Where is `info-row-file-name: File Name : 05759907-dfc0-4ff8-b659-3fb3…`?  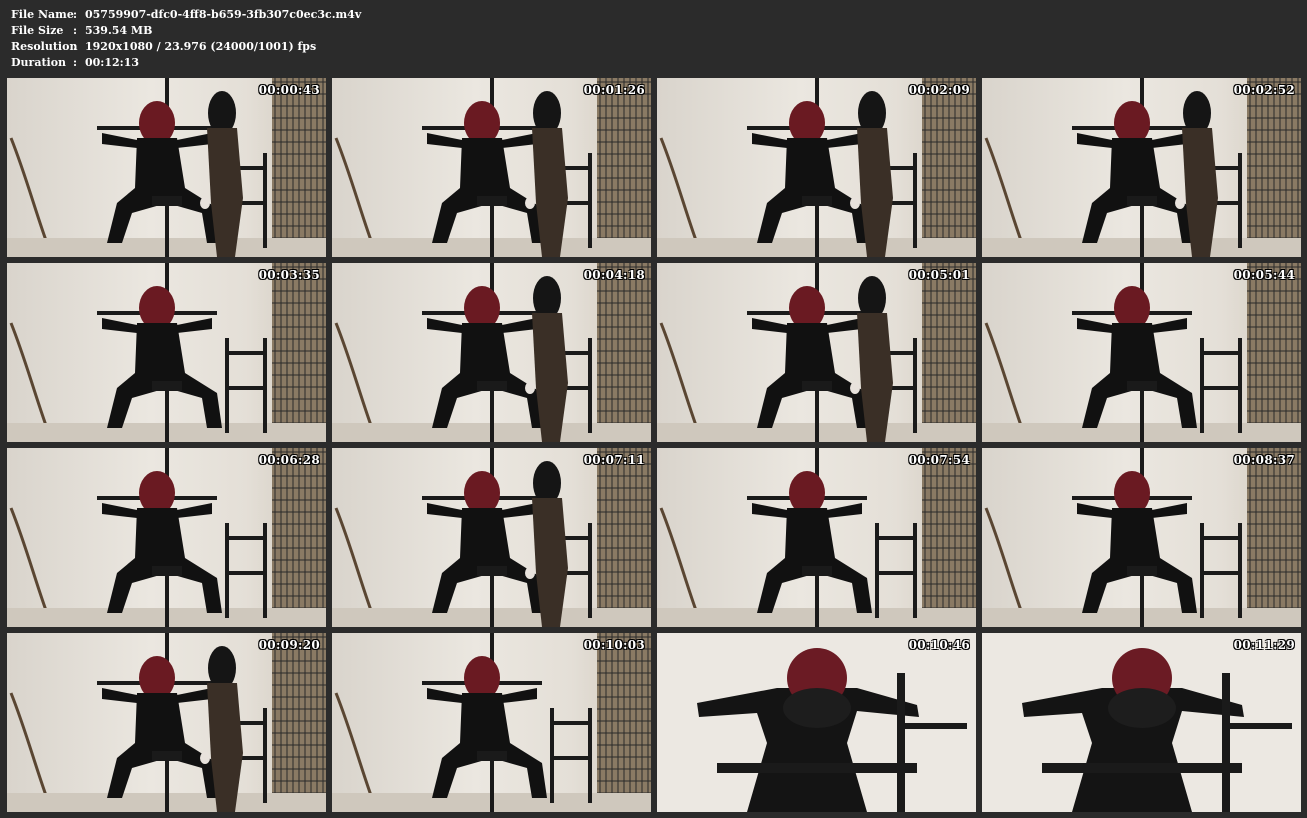 info-row-file-name: File Name : 05759907-dfc0-4ff8-b659-3fb3… is located at coordinates (186, 15).